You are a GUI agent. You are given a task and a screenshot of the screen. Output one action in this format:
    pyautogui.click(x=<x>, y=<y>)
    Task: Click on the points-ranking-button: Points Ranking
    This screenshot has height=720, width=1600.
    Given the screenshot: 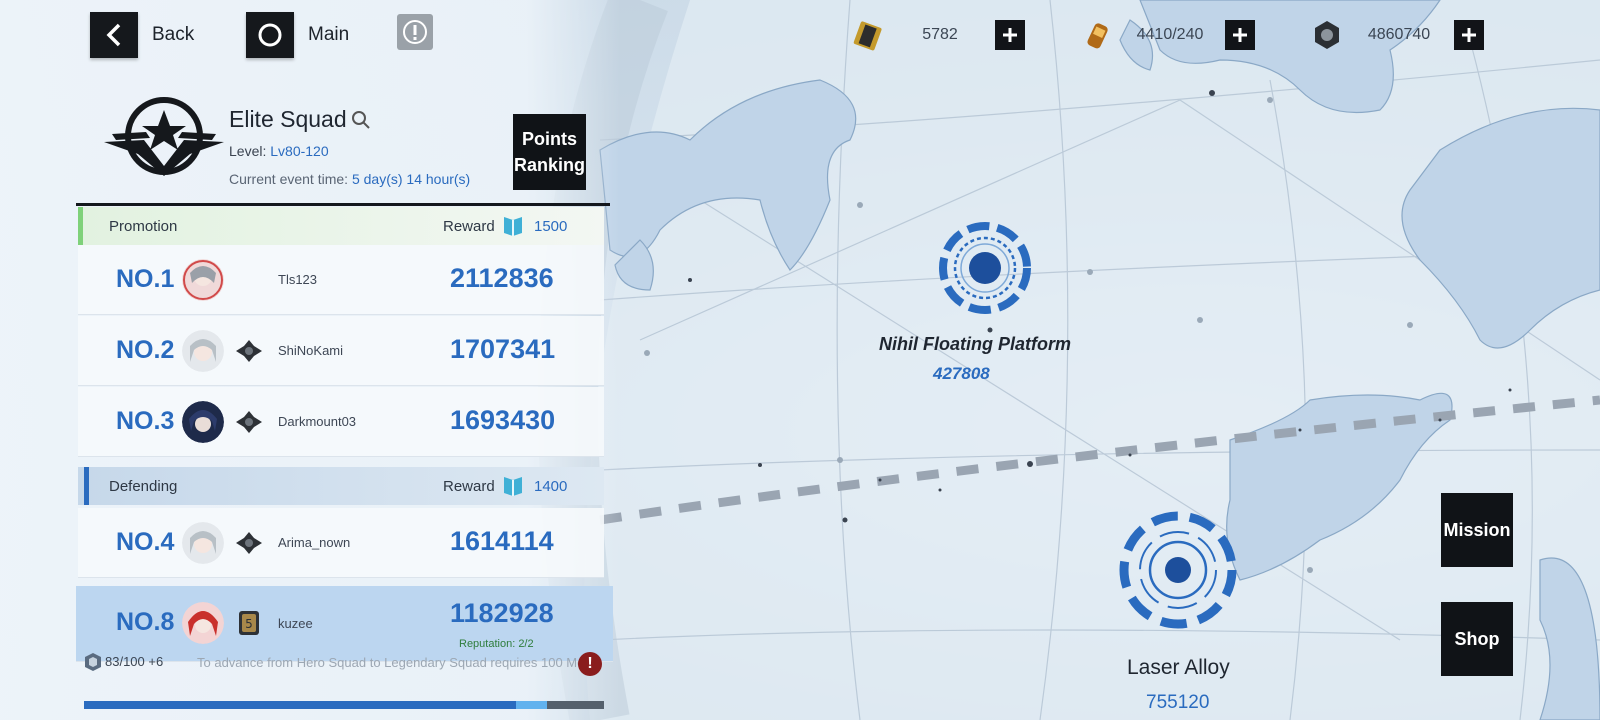 What is the action you would take?
    pyautogui.click(x=549, y=152)
    